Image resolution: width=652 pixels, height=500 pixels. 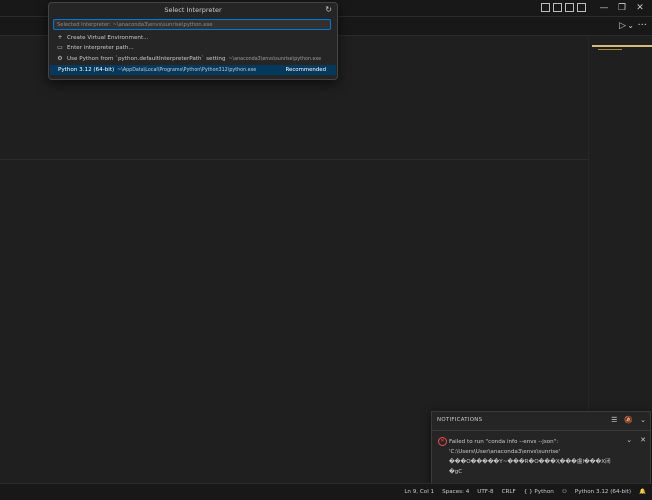 What do you see at coordinates (557, 7) in the screenshot?
I see `toggle-panel-icon` at bounding box center [557, 7].